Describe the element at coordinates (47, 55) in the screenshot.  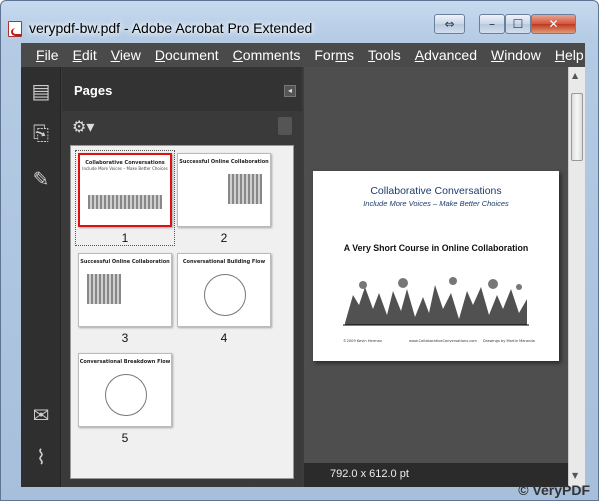
I see `menu-item-file: File` at that location.